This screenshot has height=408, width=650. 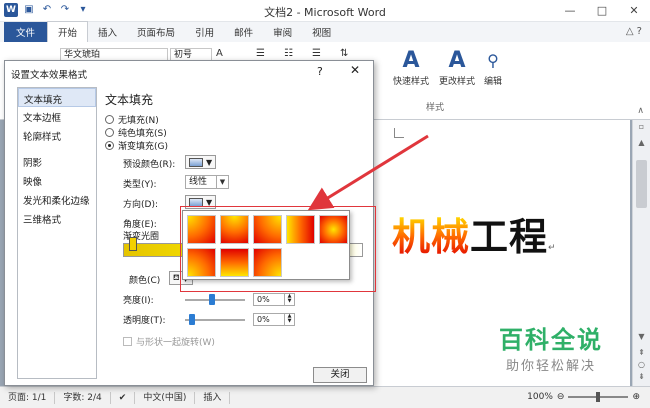 I want to click on clear-format-icon: A, so click(x=219, y=53).